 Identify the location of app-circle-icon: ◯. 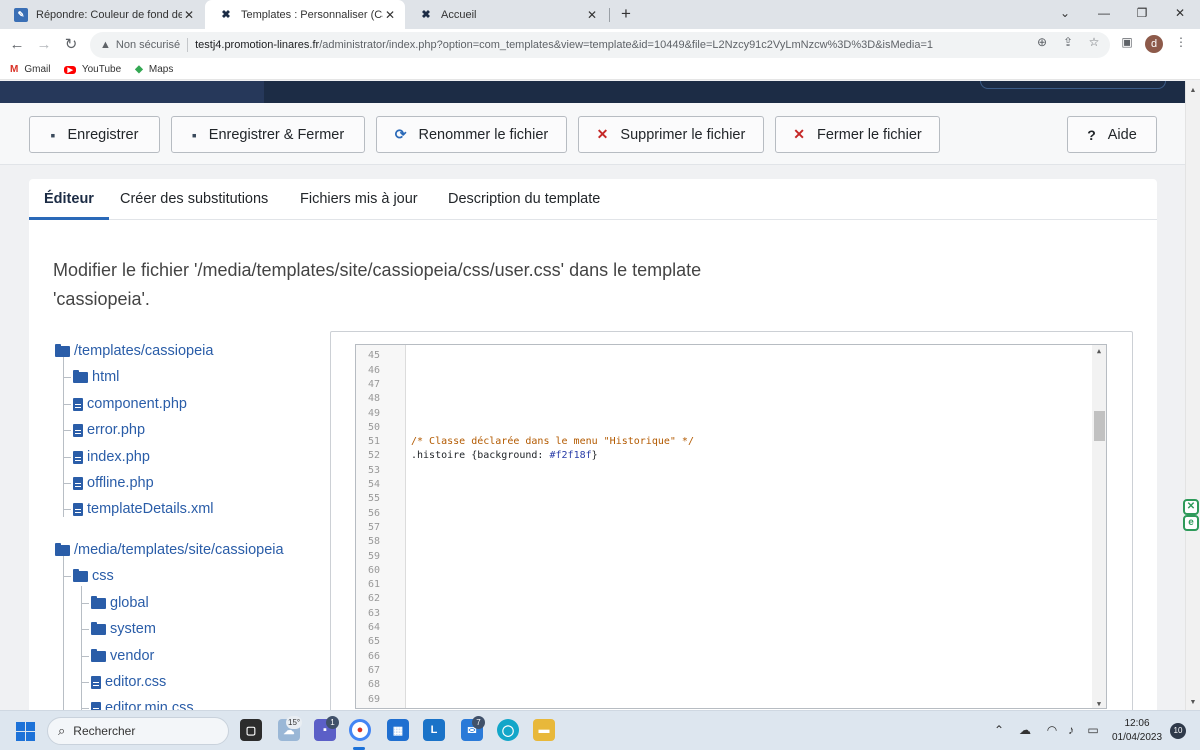
(508, 730).